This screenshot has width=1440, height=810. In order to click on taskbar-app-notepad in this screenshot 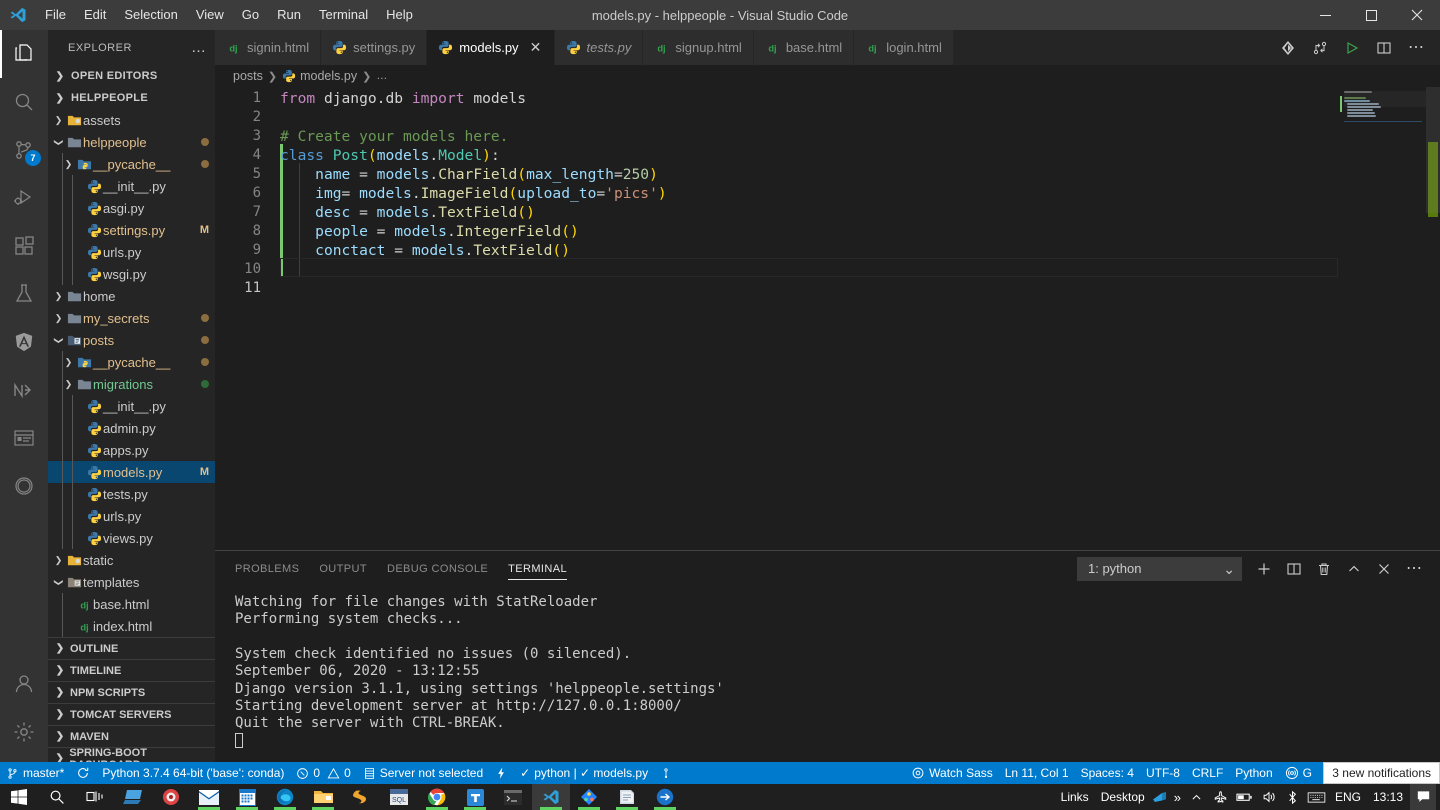, I will do `click(627, 797)`.